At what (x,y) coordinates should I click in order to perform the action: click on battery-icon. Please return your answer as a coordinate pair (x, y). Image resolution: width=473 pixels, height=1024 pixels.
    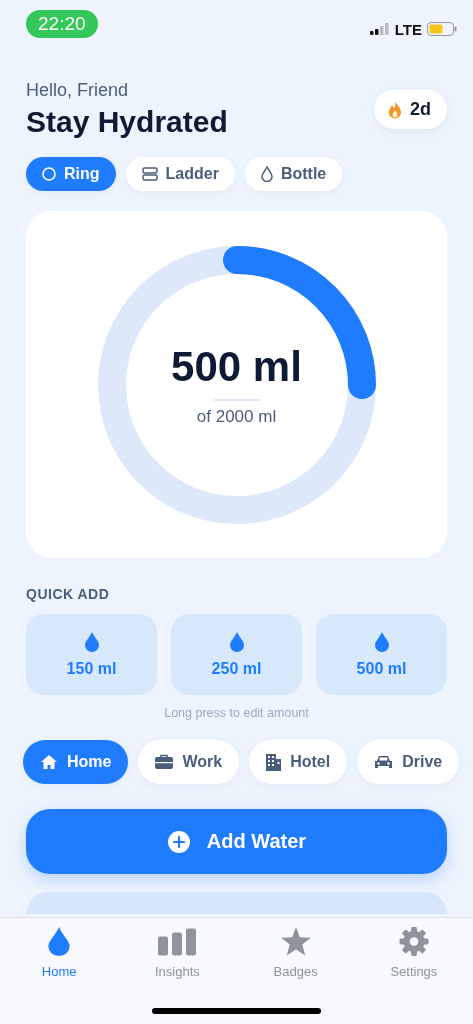
    Looking at the image, I should click on (442, 29).